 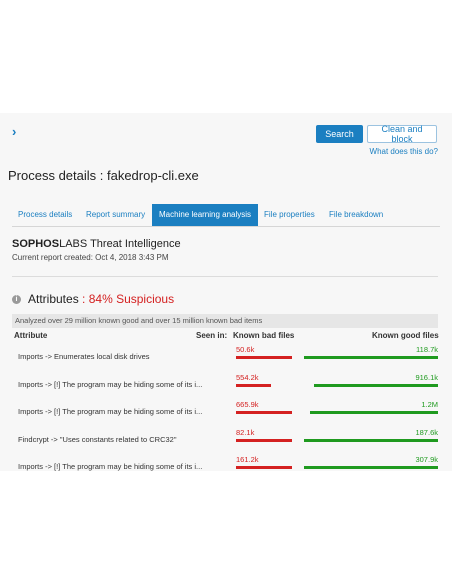 I want to click on known-good-count: 916.1k, so click(x=426, y=377).